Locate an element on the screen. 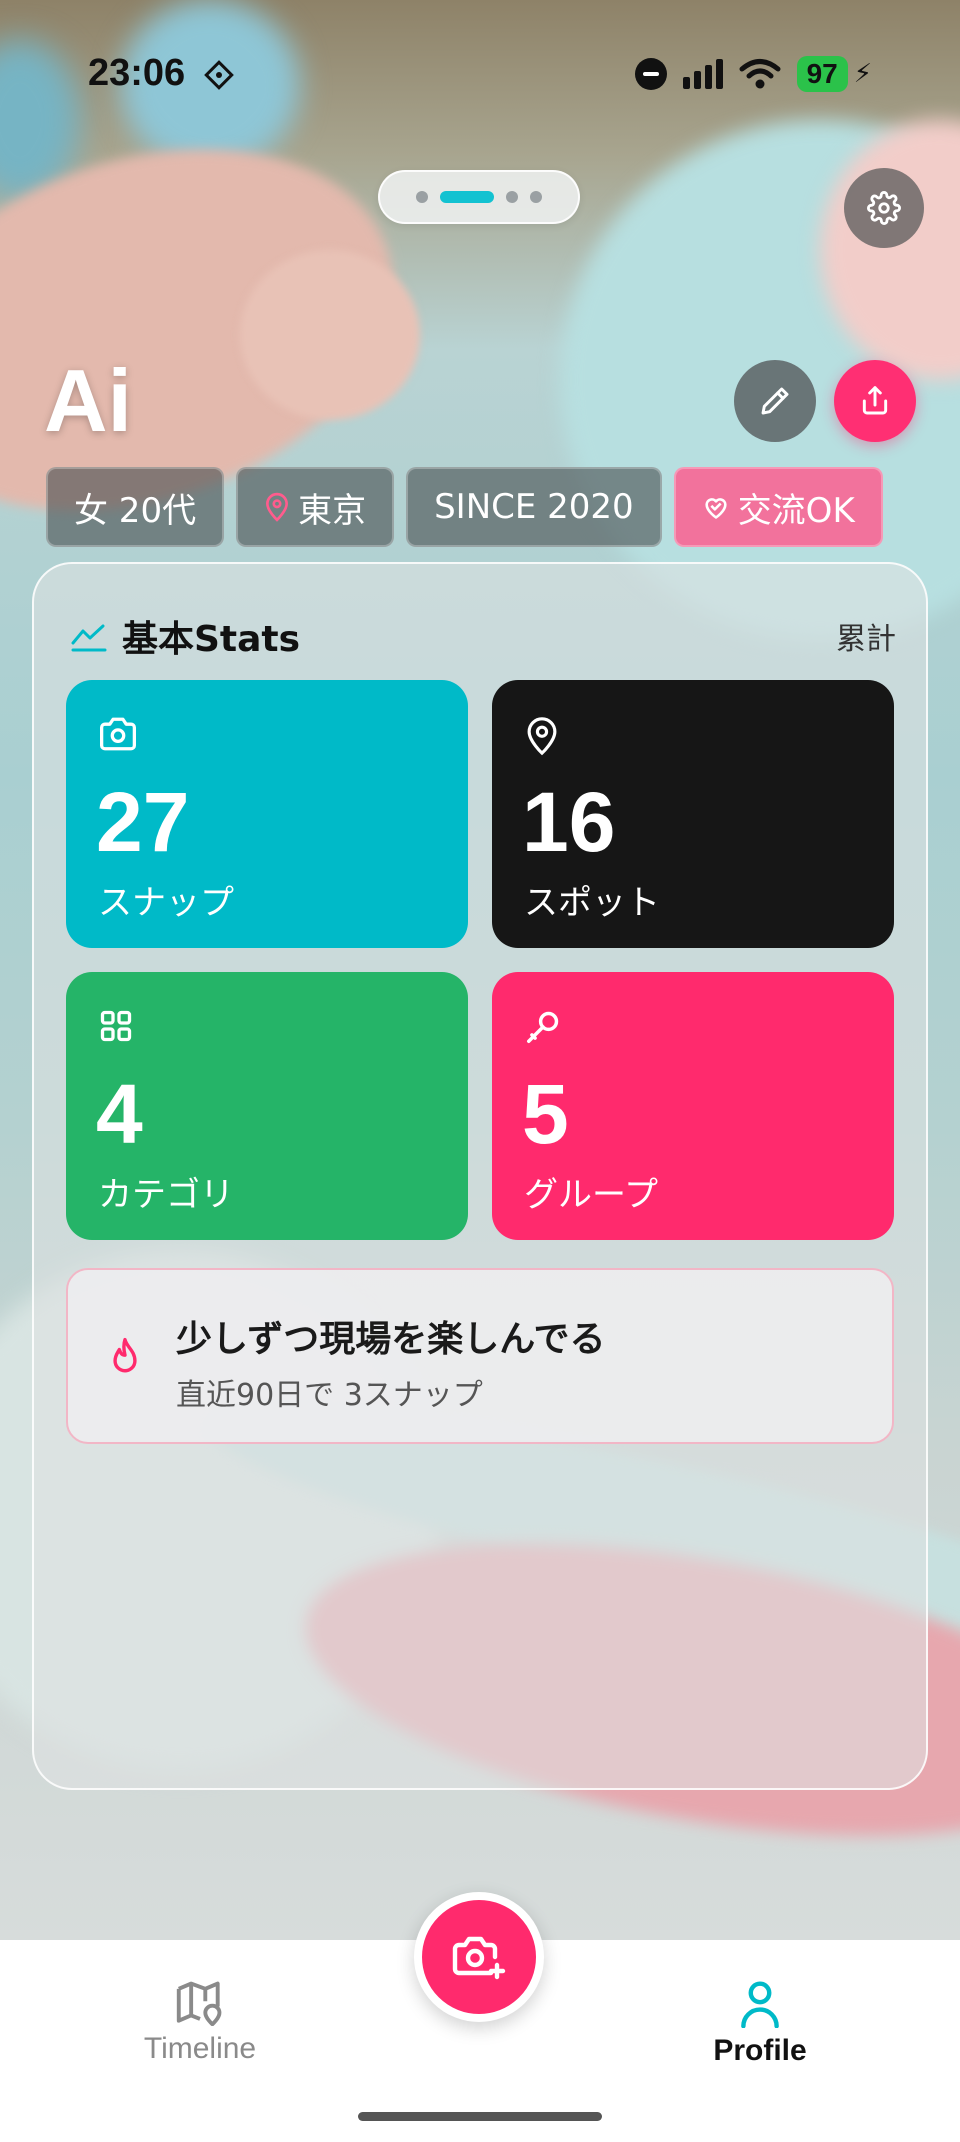 Image resolution: width=960 pixels, height=2142 pixels. tag-since: SINCE 2020 is located at coordinates (534, 507).